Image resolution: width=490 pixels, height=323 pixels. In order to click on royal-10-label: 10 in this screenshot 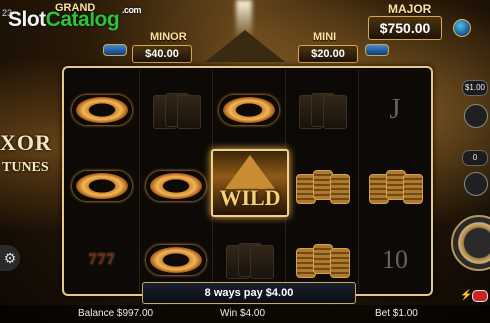, I will do `click(395, 259)`.